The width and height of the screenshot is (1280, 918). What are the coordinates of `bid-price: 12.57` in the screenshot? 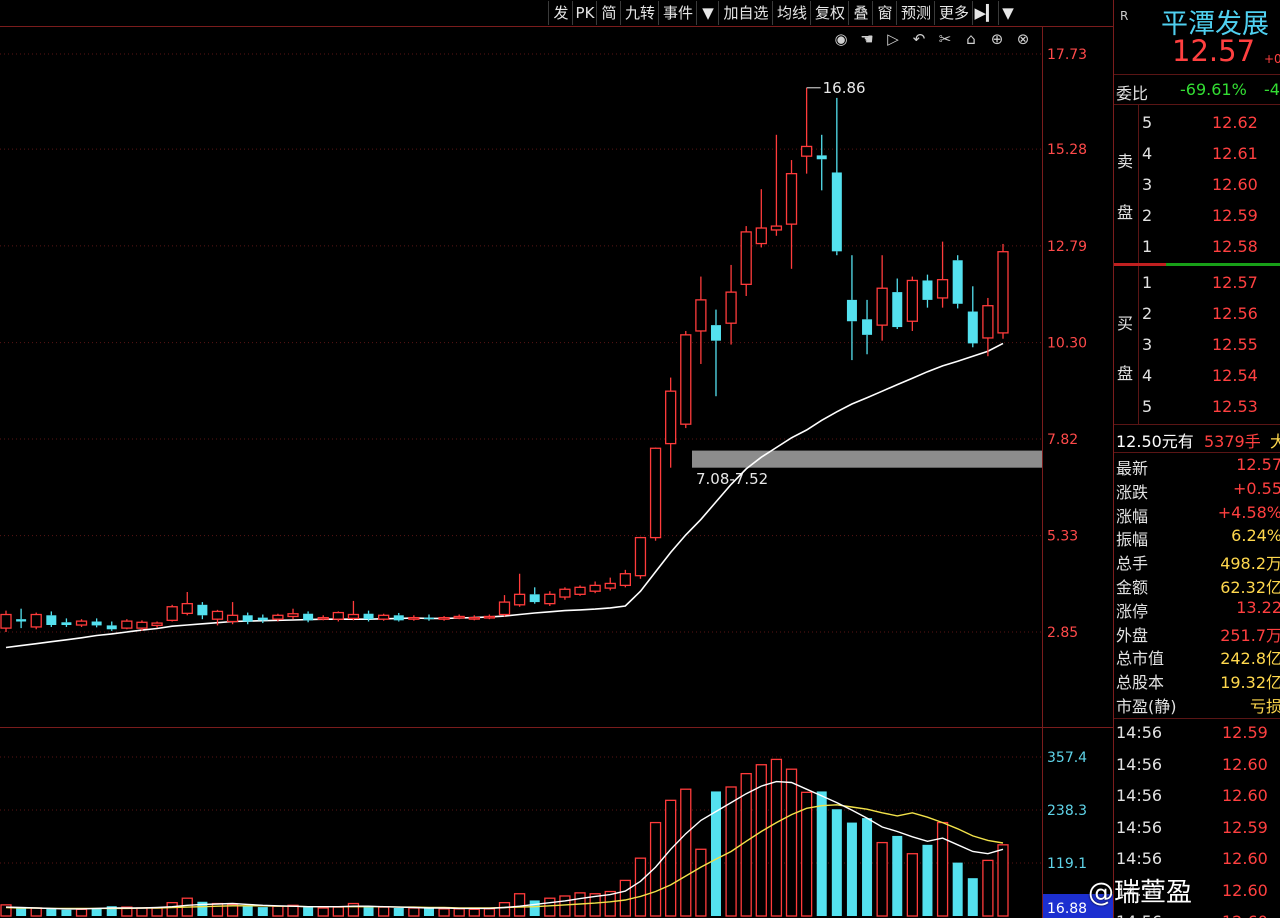 It's located at (1235, 282).